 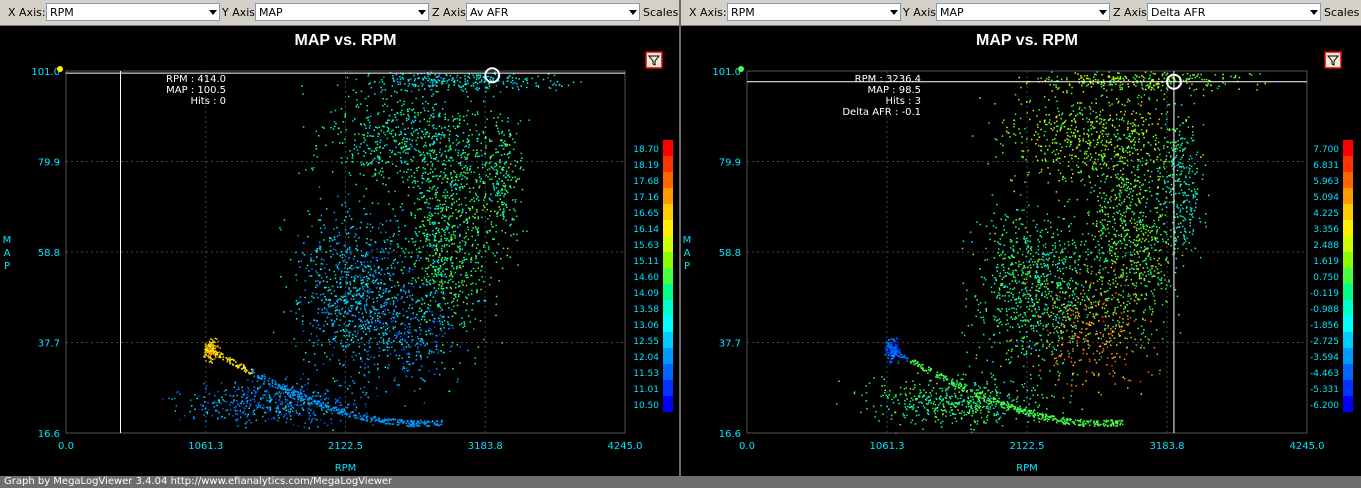 I want to click on z-axis-select: Av AFR, so click(x=553, y=12).